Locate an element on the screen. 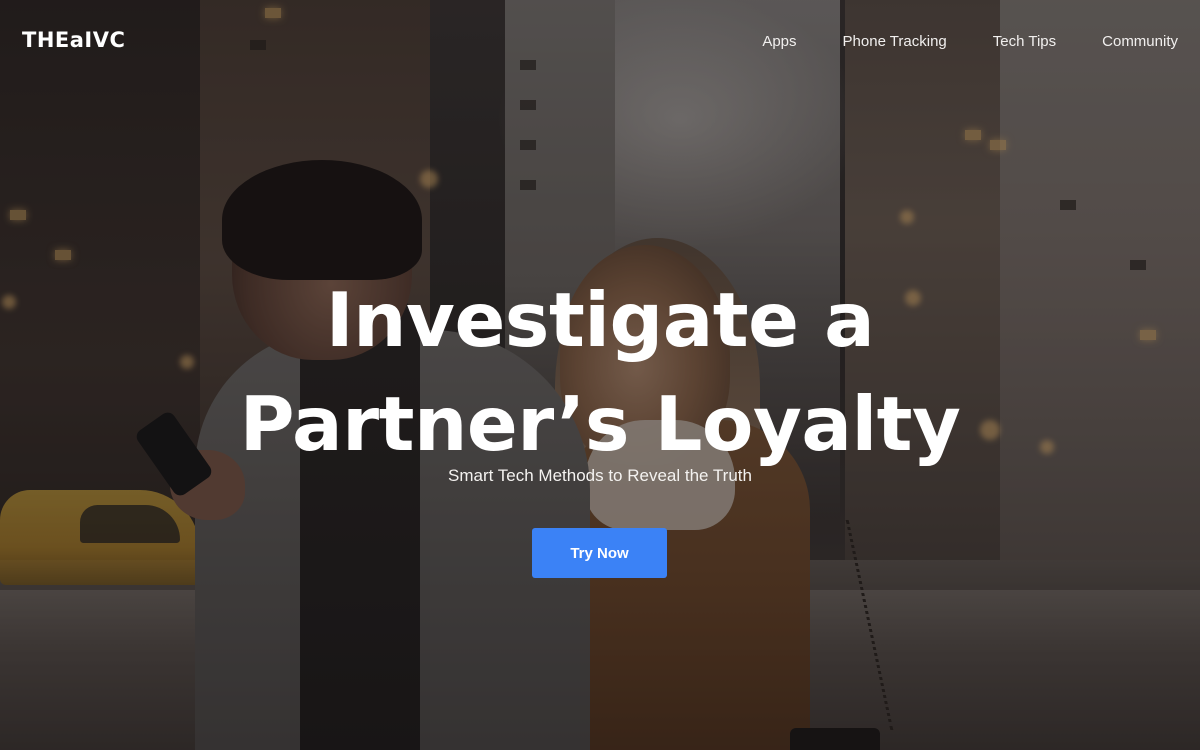  nav-item-community: Community is located at coordinates (1140, 41).